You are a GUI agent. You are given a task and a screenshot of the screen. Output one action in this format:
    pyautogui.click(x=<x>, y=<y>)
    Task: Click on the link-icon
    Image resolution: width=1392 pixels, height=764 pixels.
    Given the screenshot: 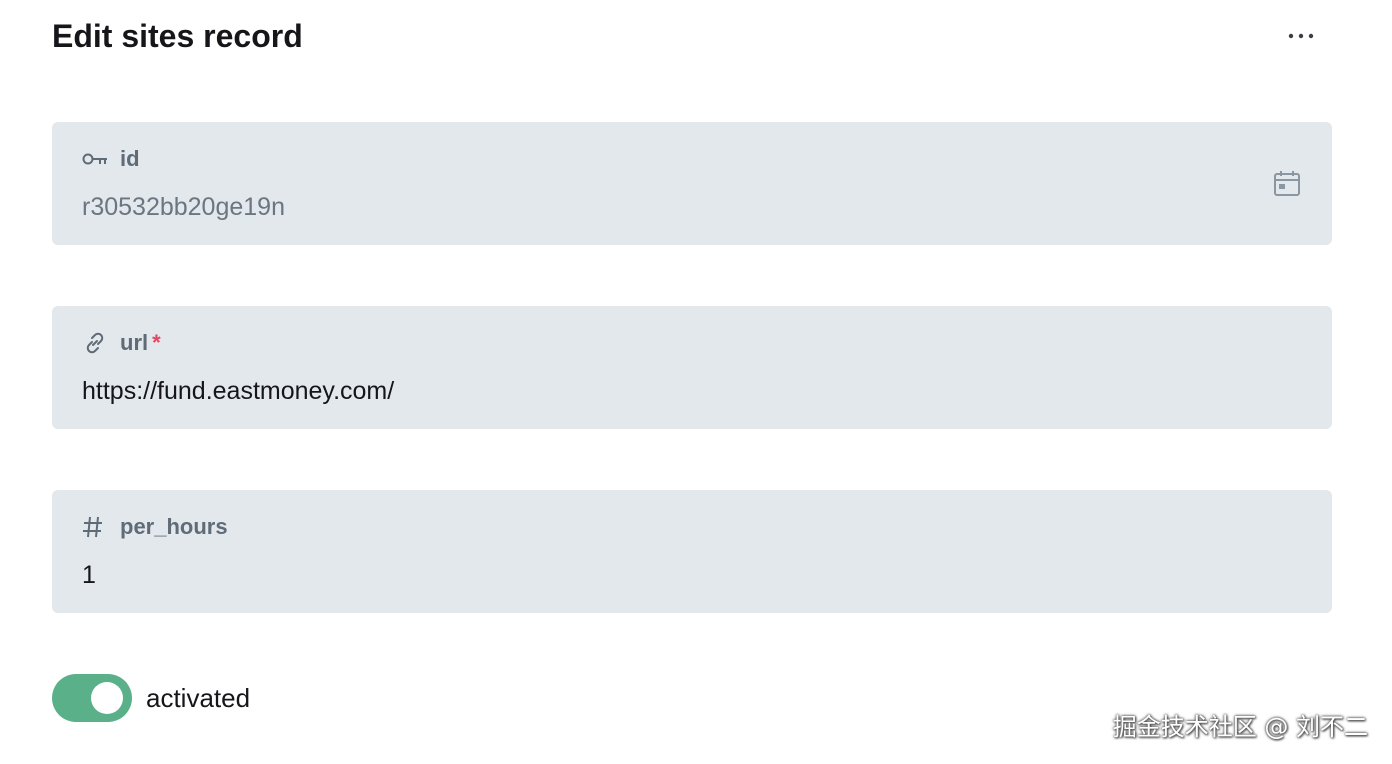 What is the action you would take?
    pyautogui.click(x=96, y=343)
    